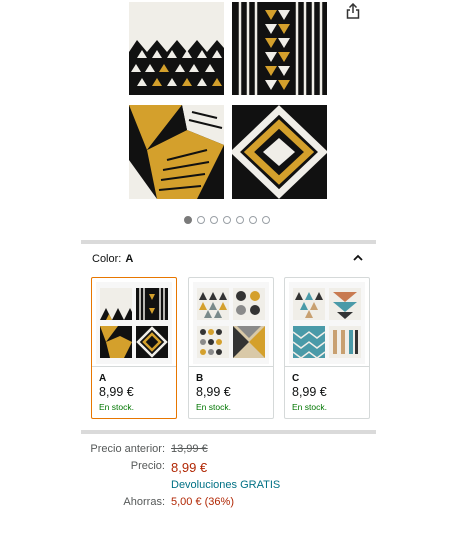 This screenshot has height=552, width=475. Describe the element at coordinates (200, 378) in the screenshot. I see `swatch-b-name: B` at that location.